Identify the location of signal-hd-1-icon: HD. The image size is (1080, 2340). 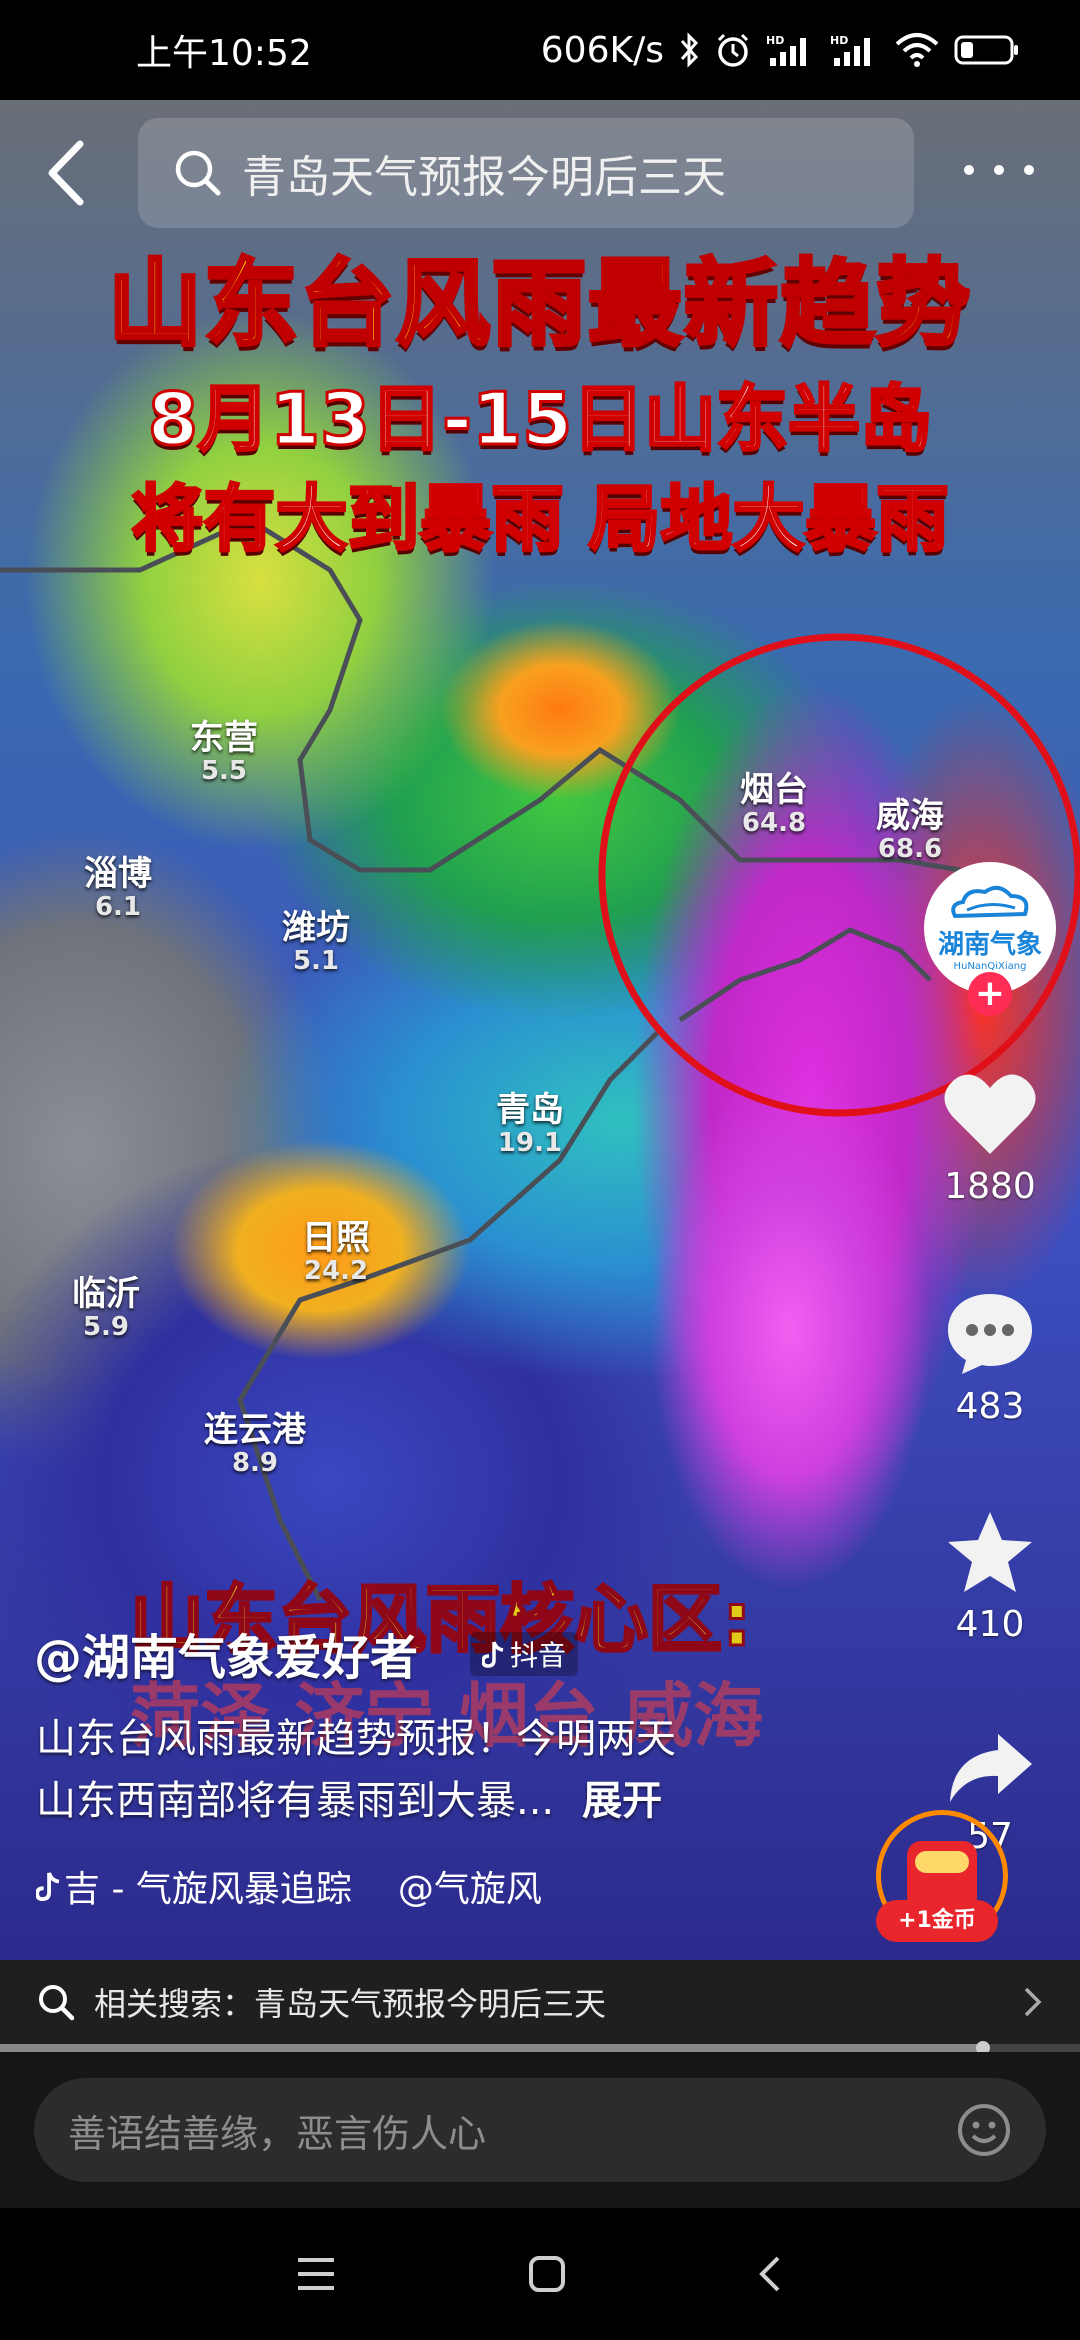
(791, 50).